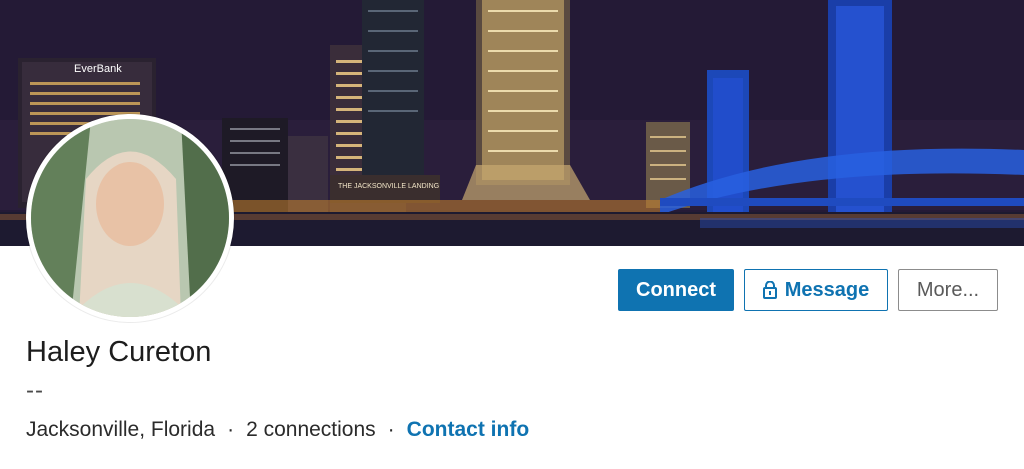  Describe the element at coordinates (827, 289) in the screenshot. I see `message-label: Message` at that location.